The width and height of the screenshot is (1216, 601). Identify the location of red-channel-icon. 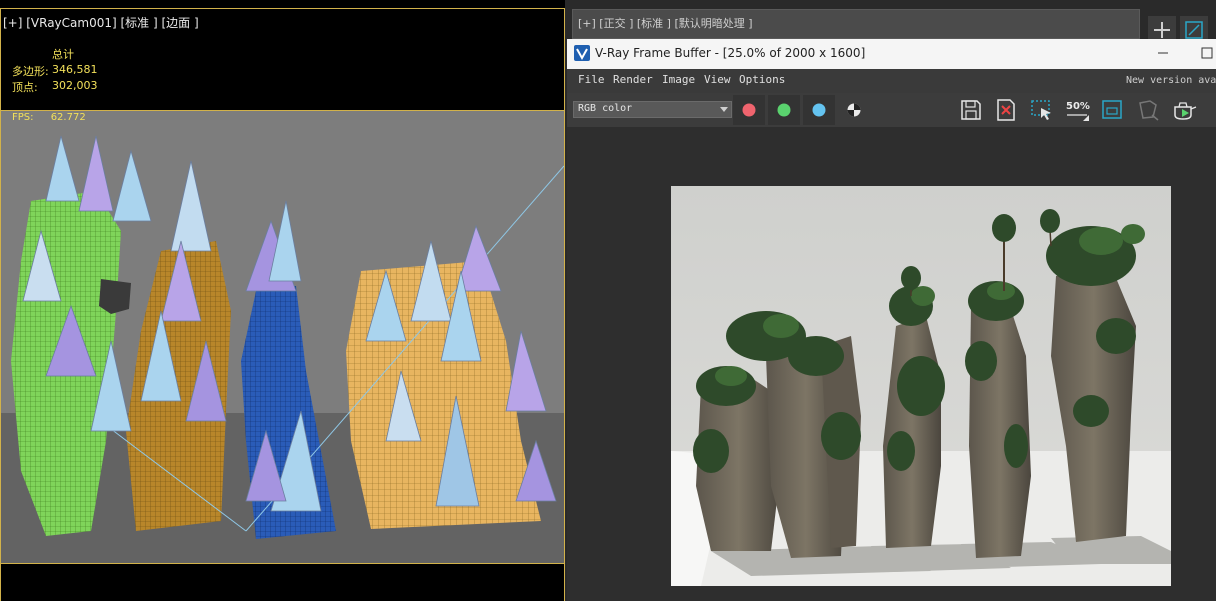
(749, 110).